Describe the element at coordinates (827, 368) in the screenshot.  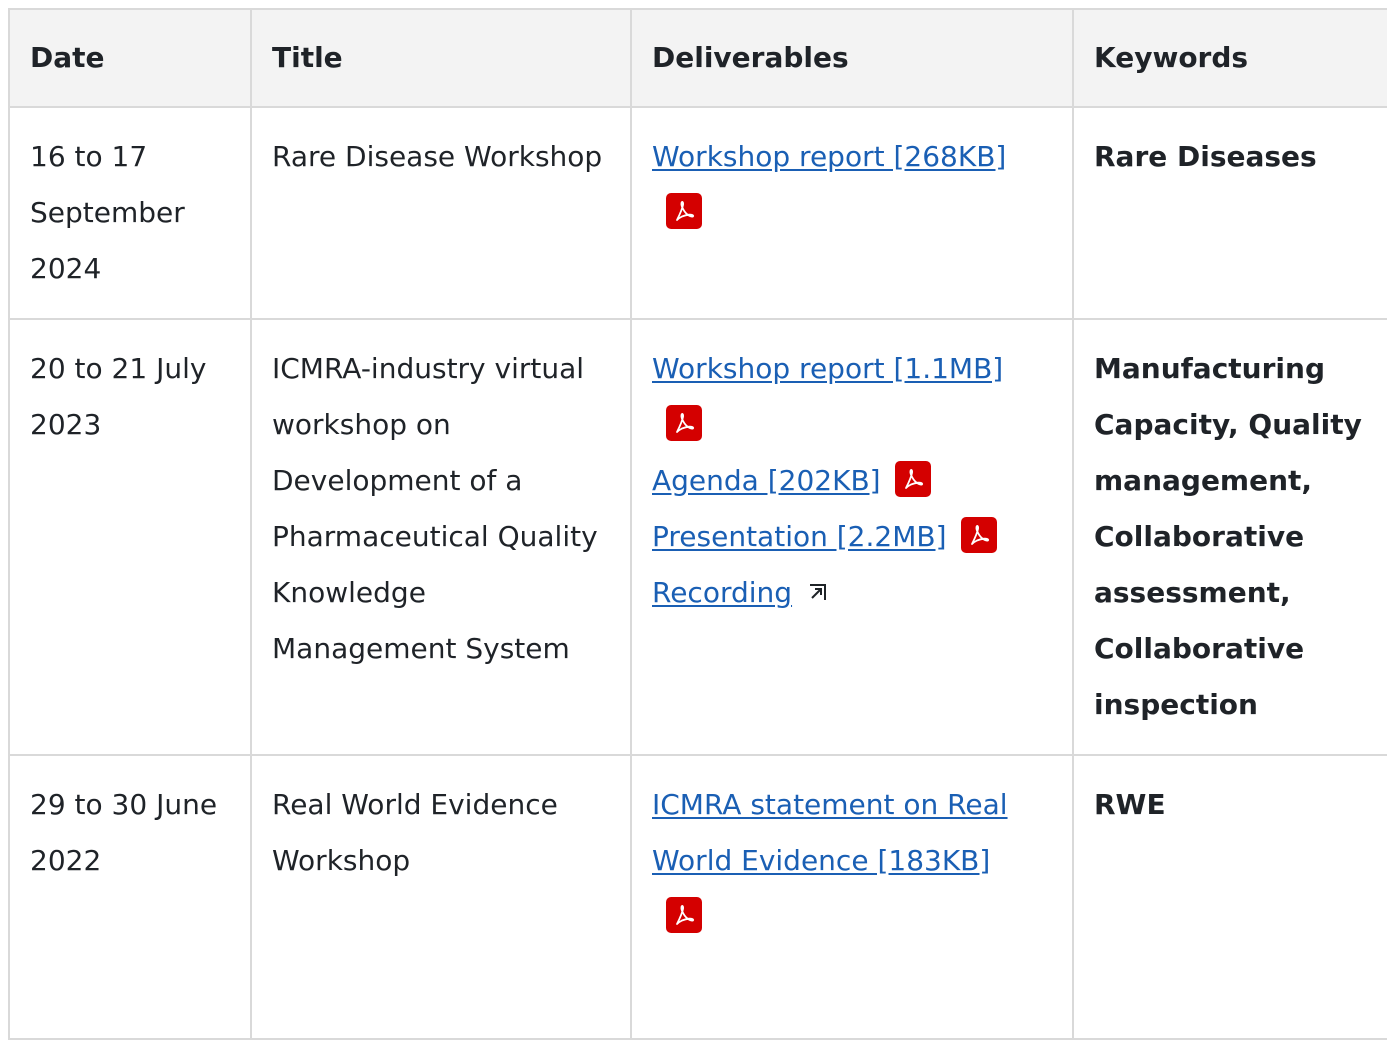
I see `deliverable-link: Workshop report [1.1MB]` at that location.